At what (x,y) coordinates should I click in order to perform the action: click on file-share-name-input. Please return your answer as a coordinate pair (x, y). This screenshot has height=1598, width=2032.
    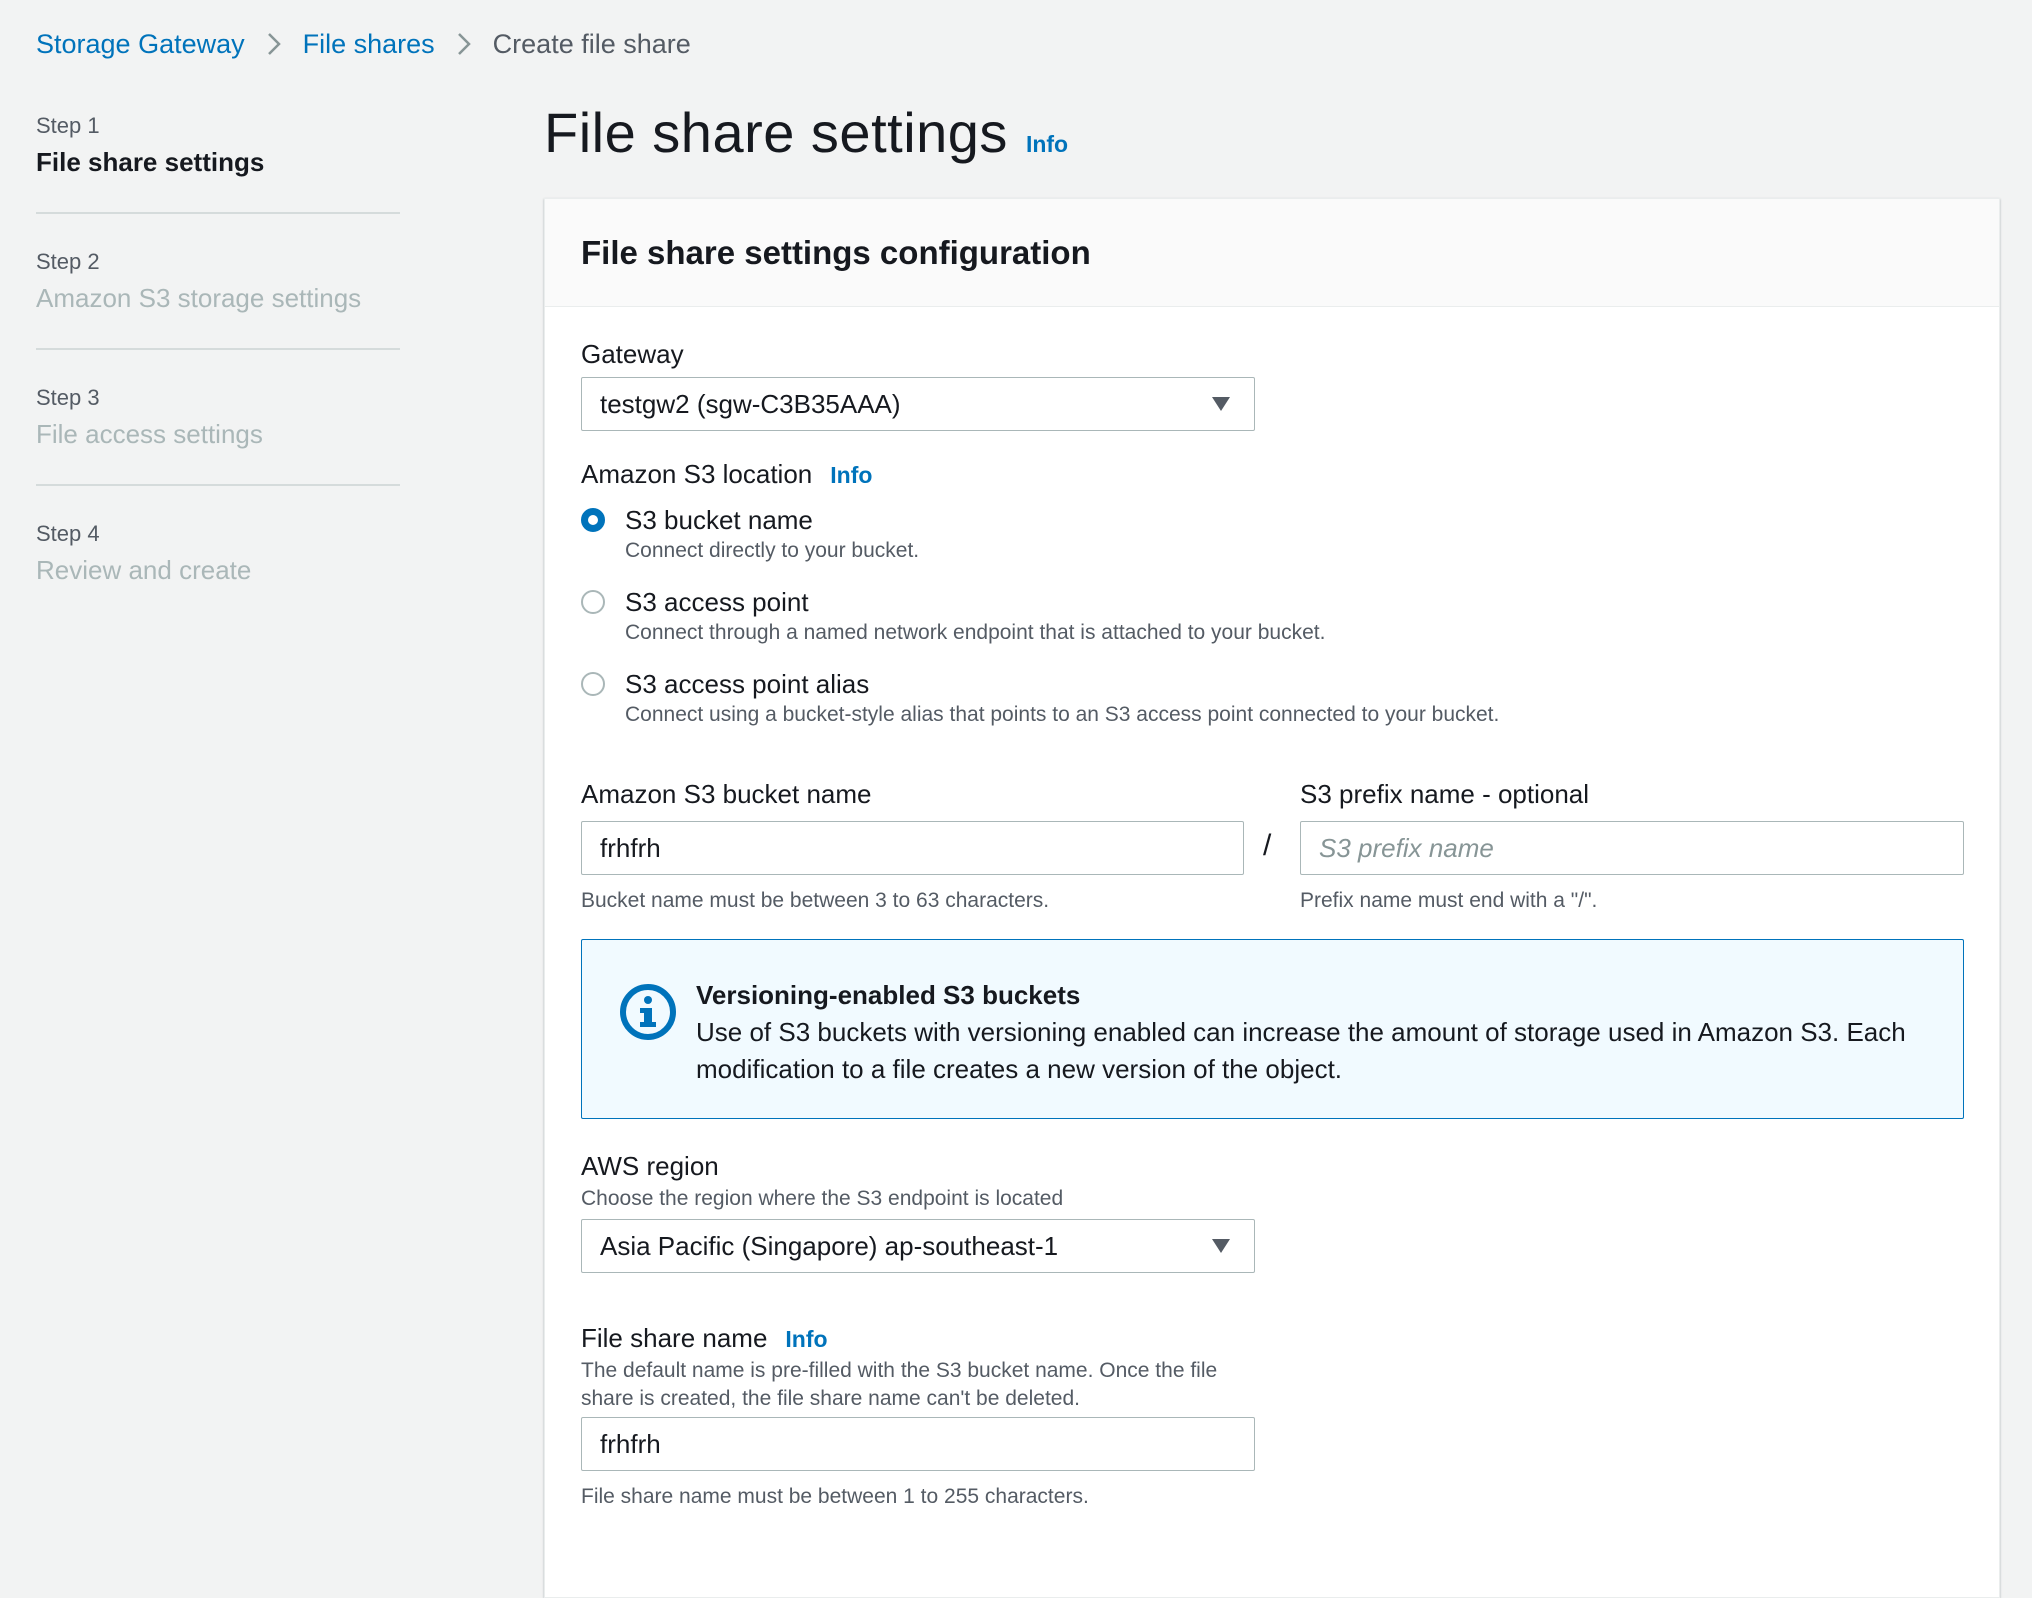
    Looking at the image, I should click on (918, 1444).